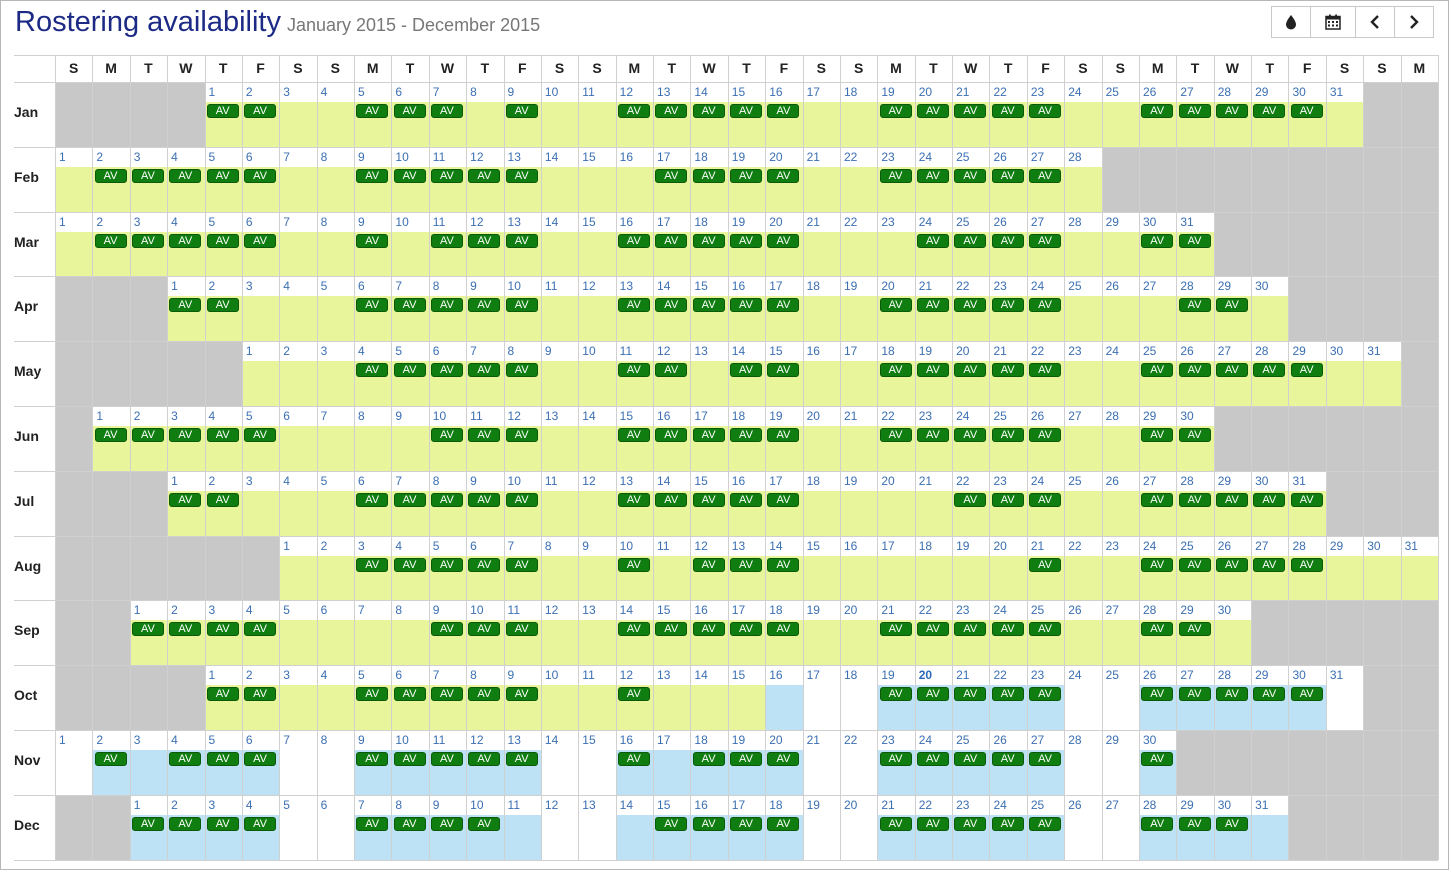 The height and width of the screenshot is (872, 1451). What do you see at coordinates (410, 827) in the screenshot?
I see `day-cell: 8 AV` at bounding box center [410, 827].